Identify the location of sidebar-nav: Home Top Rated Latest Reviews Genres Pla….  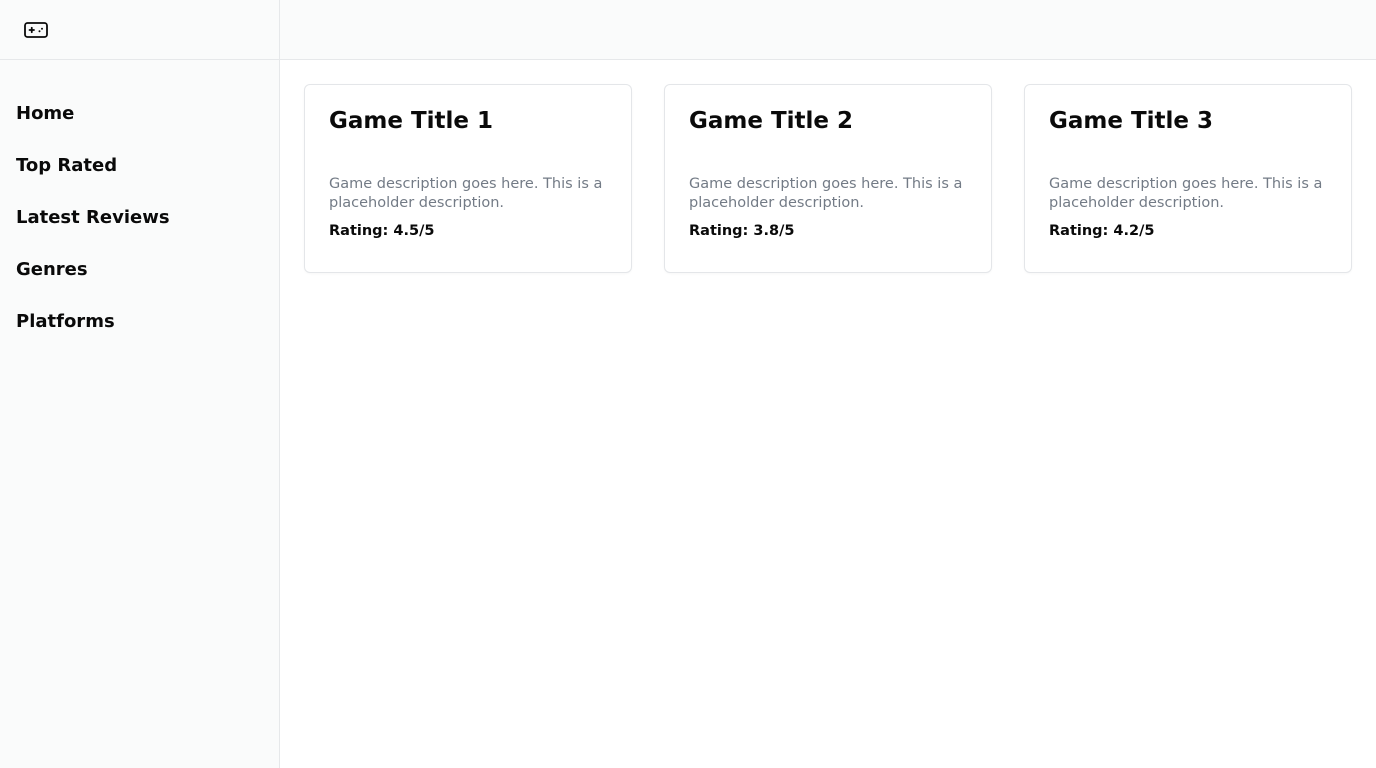
(139, 210).